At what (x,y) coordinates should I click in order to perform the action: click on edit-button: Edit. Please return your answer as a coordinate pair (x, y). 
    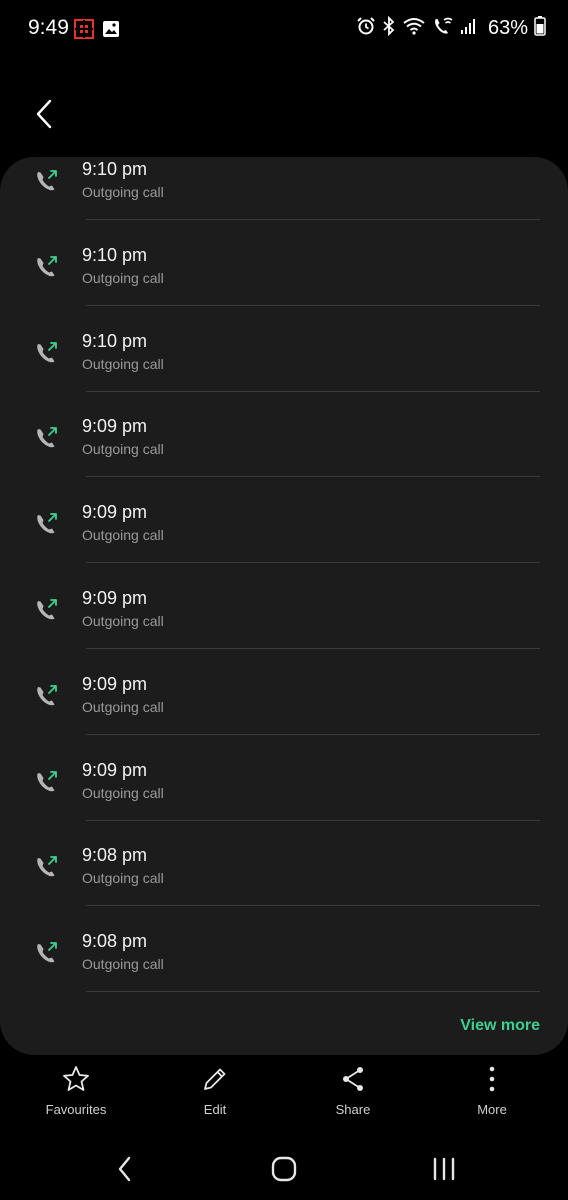
    Looking at the image, I should click on (215, 1090).